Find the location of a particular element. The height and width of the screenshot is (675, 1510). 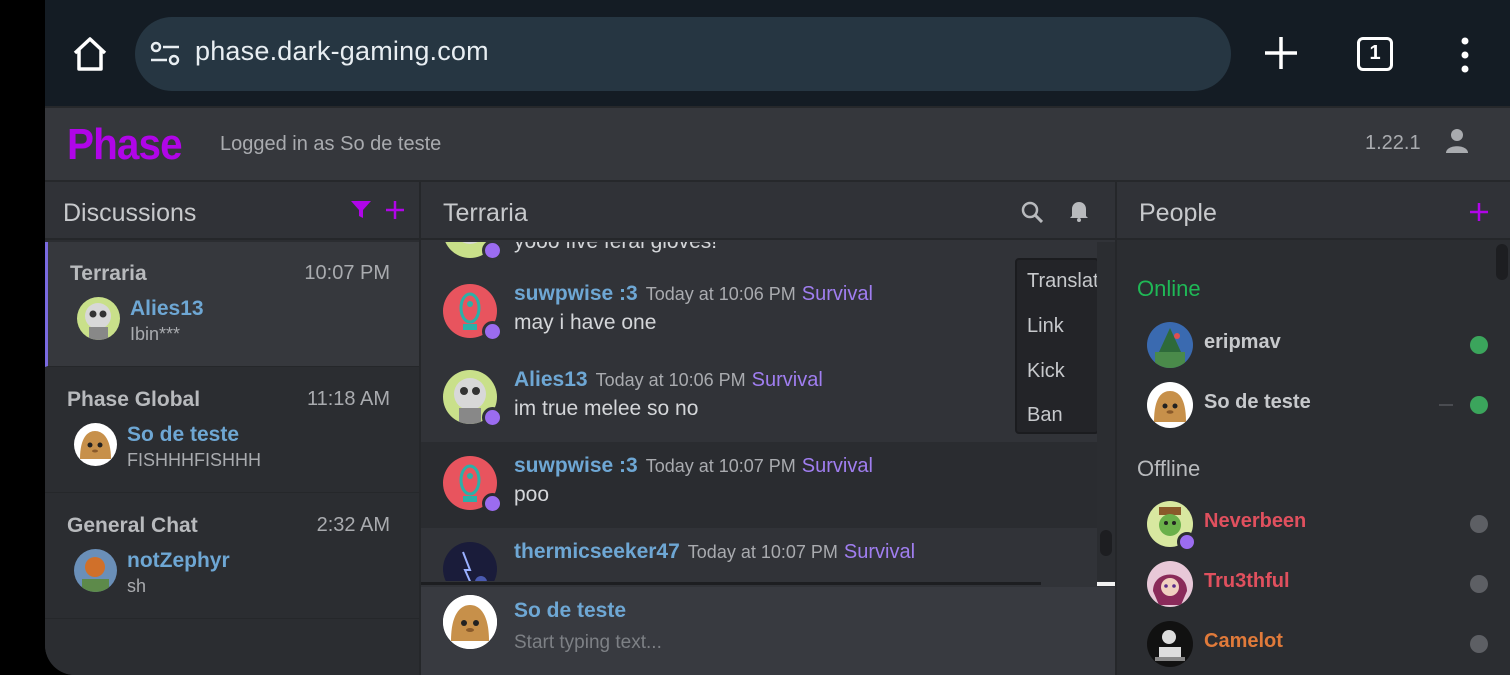

composer-username: So de teste is located at coordinates (570, 610).